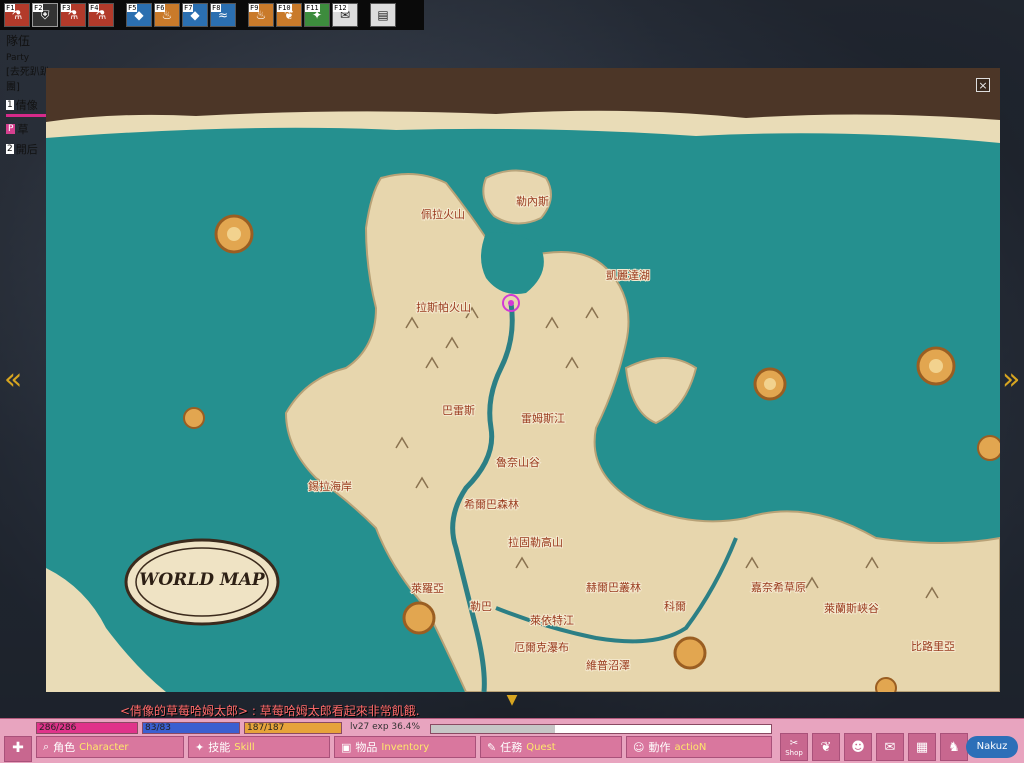  What do you see at coordinates (601, 729) in the screenshot?
I see `exp-bar` at bounding box center [601, 729].